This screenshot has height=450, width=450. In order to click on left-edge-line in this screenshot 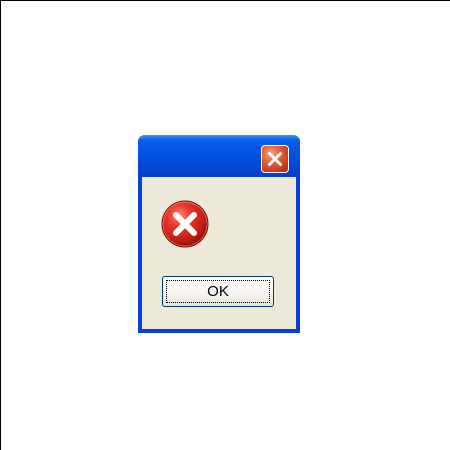, I will do `click(0, 225)`.